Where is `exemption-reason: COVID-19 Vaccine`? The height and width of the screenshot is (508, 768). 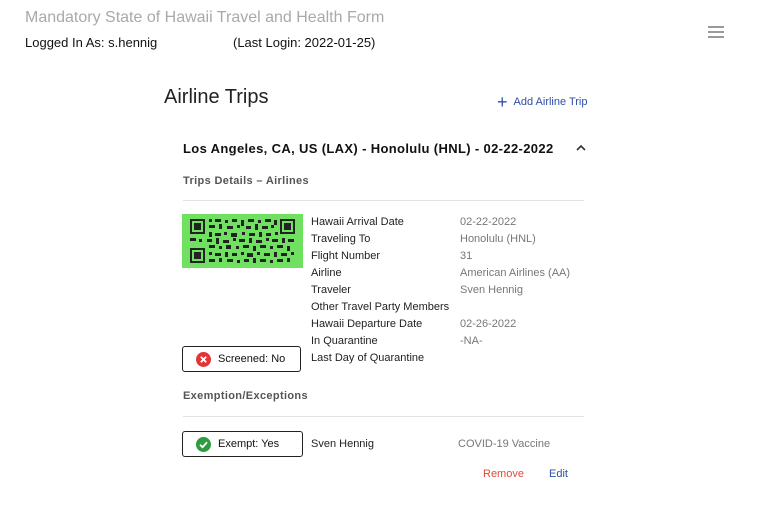 exemption-reason: COVID-19 Vaccine is located at coordinates (504, 444).